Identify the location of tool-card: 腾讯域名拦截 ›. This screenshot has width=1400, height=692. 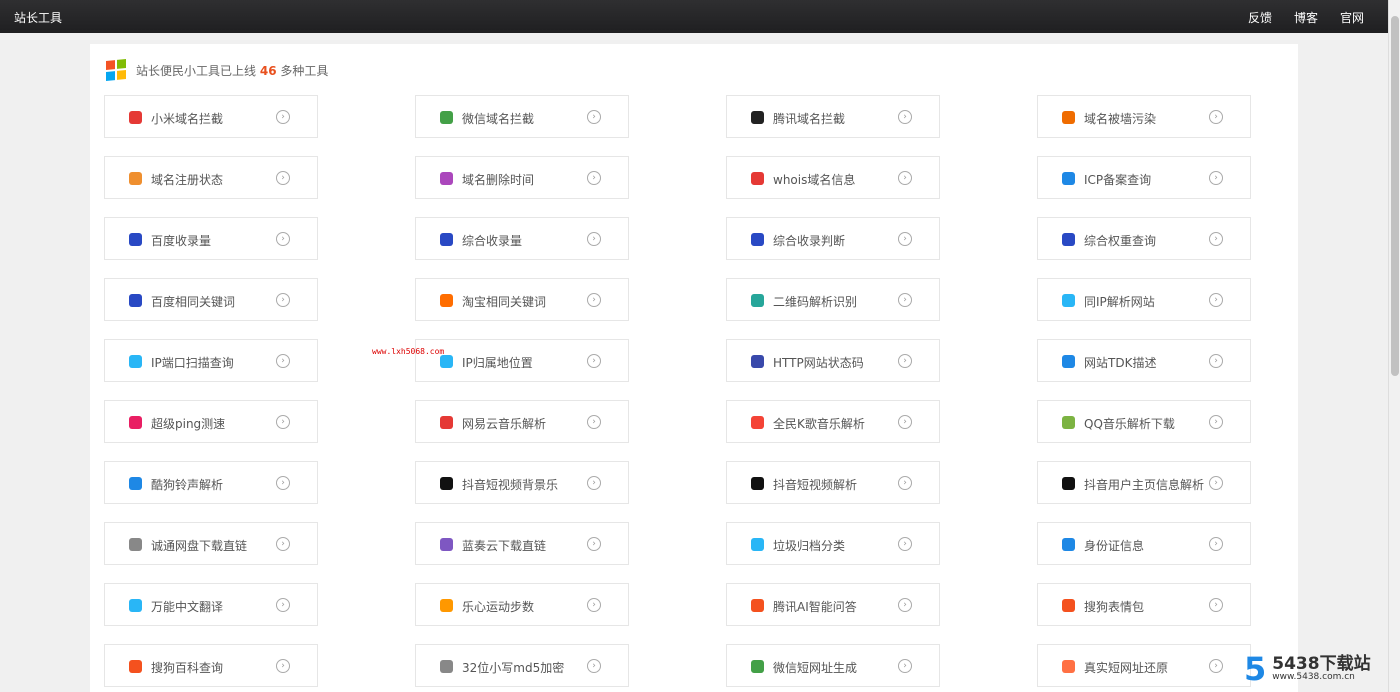
(833, 116).